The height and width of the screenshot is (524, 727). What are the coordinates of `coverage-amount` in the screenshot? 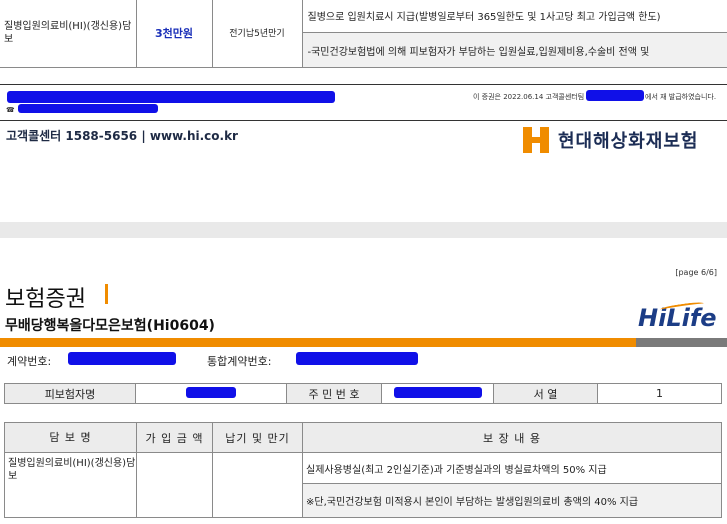 It's located at (174, 485).